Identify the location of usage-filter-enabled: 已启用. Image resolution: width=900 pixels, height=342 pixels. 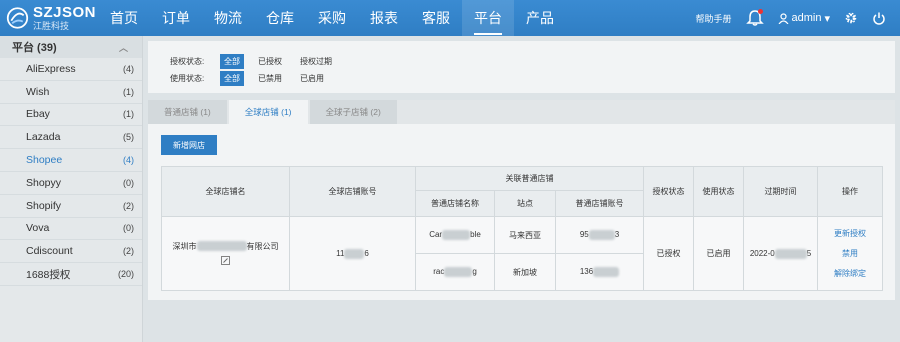
(312, 78).